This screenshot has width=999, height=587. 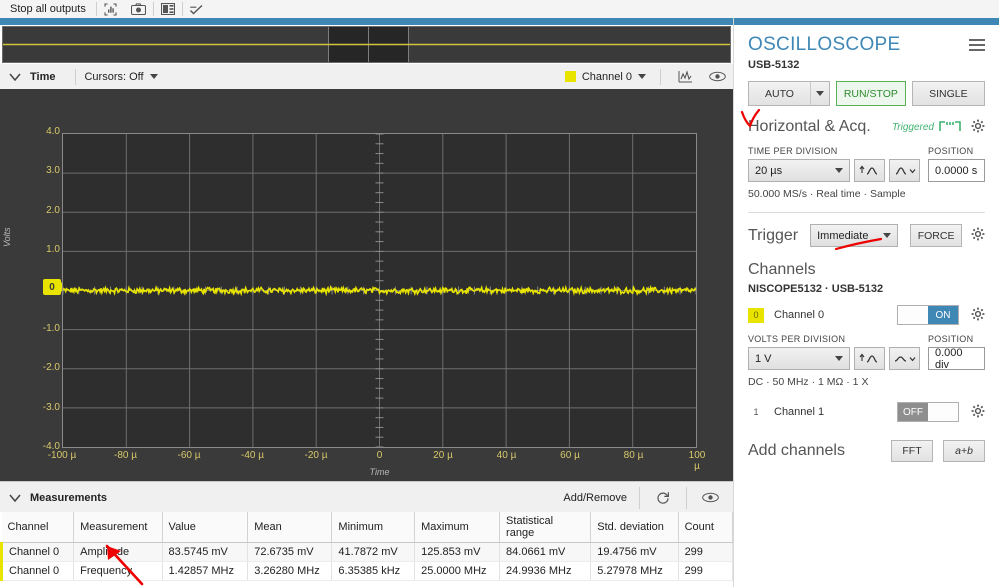 I want to click on reset-icon, so click(x=663, y=497).